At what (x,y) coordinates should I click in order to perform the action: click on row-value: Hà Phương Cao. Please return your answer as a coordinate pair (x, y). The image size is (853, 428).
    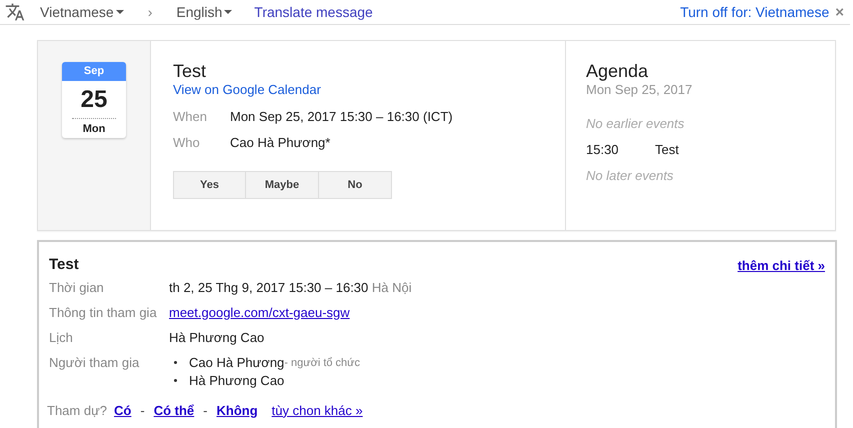
    Looking at the image, I should click on (216, 337).